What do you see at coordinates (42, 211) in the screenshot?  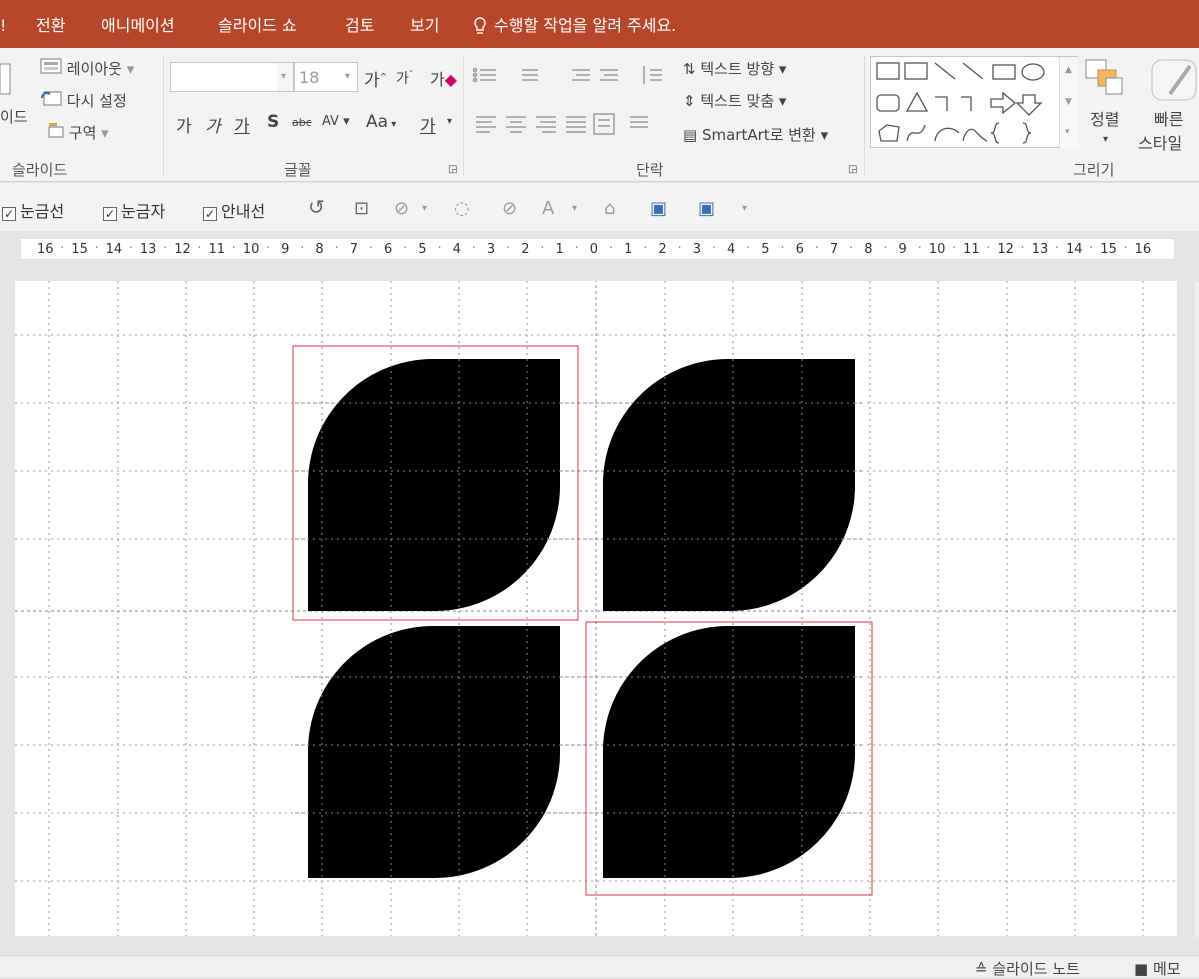 I see `gridlines-label: 눈금선` at bounding box center [42, 211].